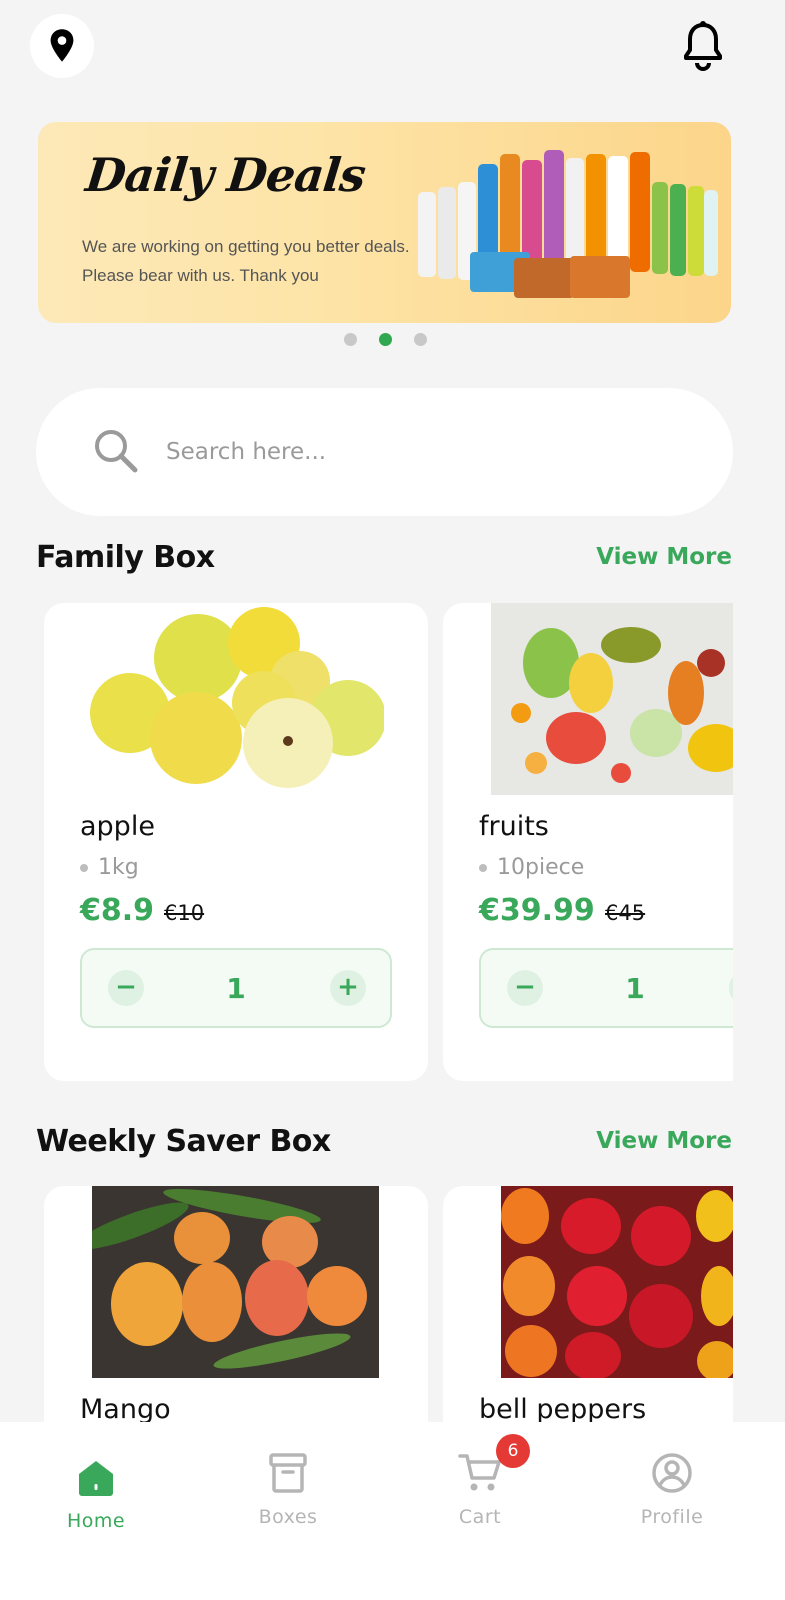  Describe the element at coordinates (664, 557) in the screenshot. I see `view-more-family-box: View More` at that location.